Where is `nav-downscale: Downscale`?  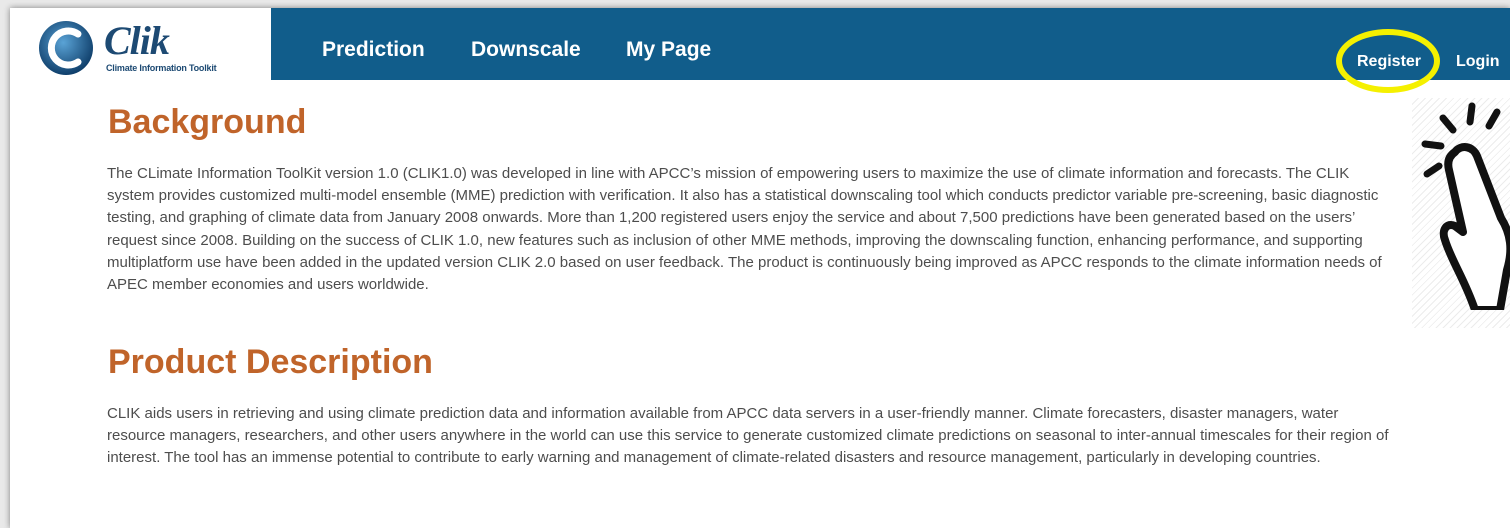 nav-downscale: Downscale is located at coordinates (526, 50).